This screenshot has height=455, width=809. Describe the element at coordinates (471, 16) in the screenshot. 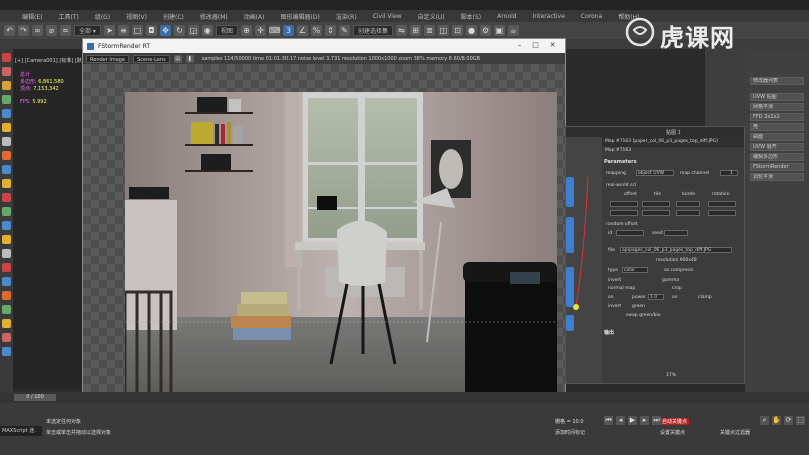

I see `menu-item: 脚本(S)` at that location.